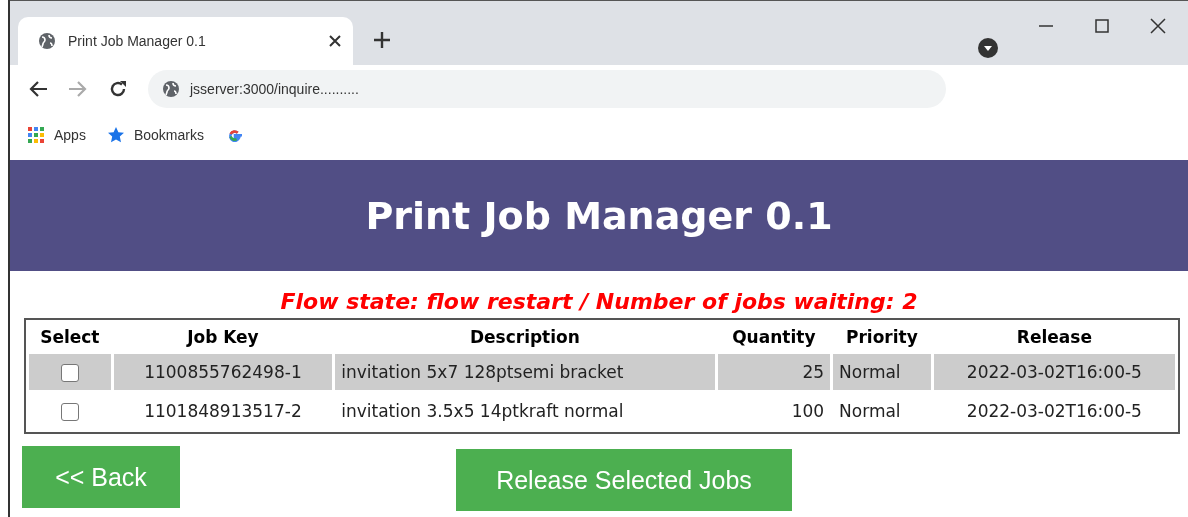  I want to click on column-header: Release, so click(1054, 337).